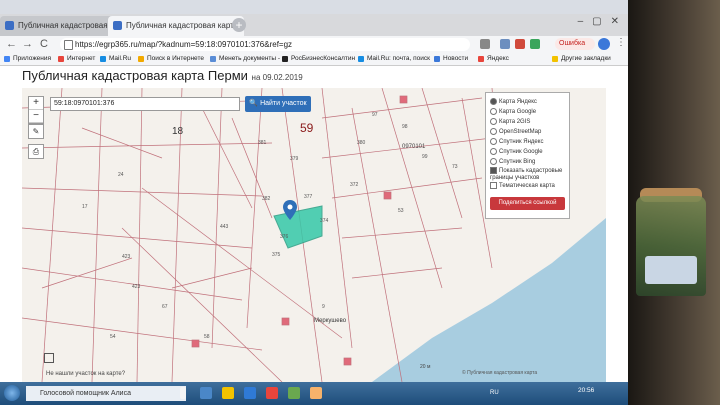 This screenshot has height=405, width=720. I want to click on layer-option: Карта Яндекс, so click(527, 102).